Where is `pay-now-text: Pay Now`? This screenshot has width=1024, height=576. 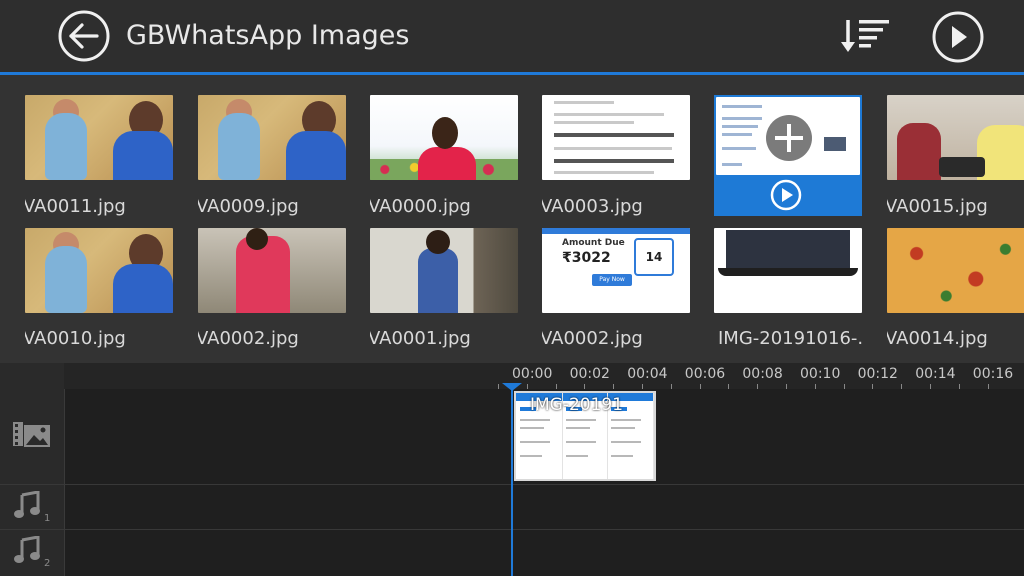 pay-now-text: Pay Now is located at coordinates (612, 280).